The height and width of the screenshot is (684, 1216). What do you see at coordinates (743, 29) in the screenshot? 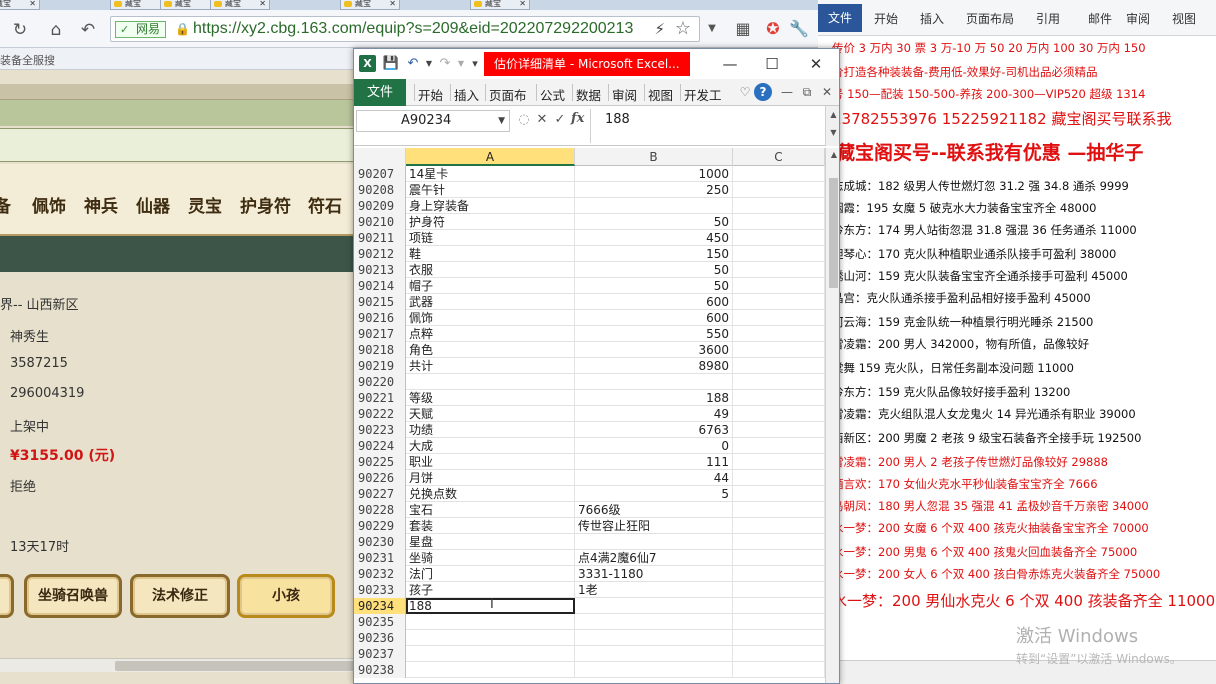
I see `grid-apps-icon: ▦` at bounding box center [743, 29].